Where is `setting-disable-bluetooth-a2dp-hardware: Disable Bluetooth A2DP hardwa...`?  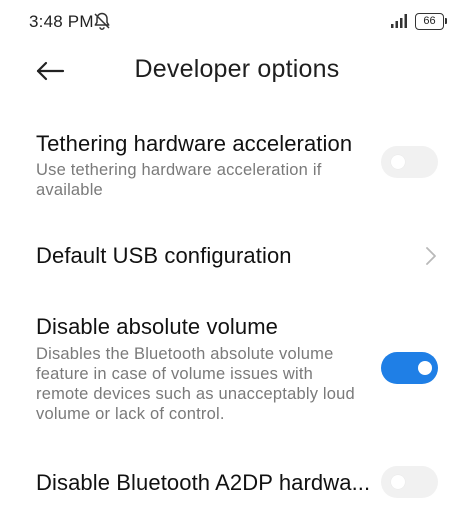 setting-disable-bluetooth-a2dp-hardware: Disable Bluetooth A2DP hardwa... is located at coordinates (237, 485).